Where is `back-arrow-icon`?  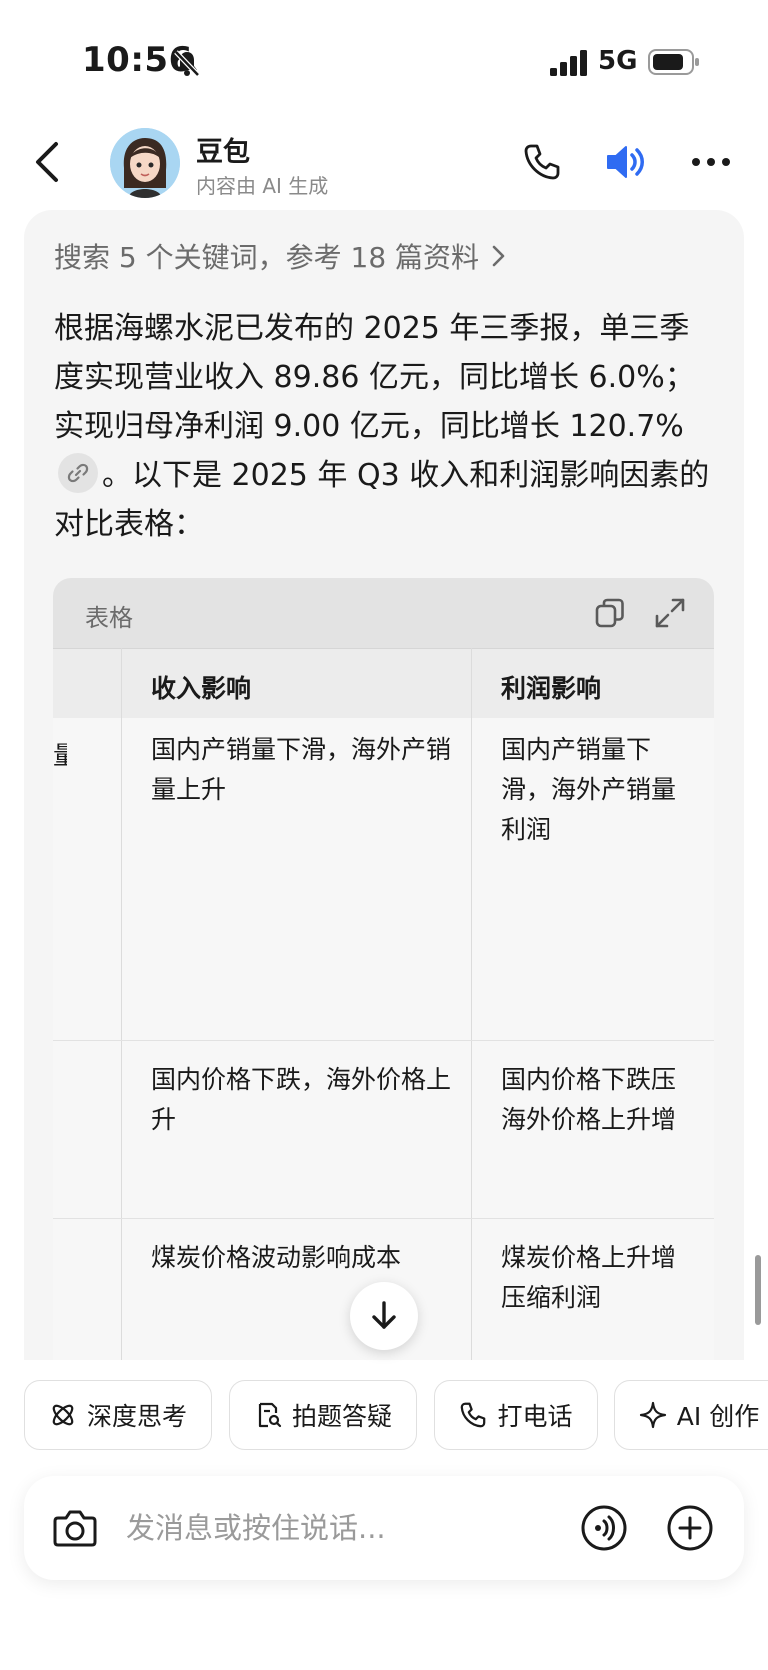
back-arrow-icon is located at coordinates (48, 162).